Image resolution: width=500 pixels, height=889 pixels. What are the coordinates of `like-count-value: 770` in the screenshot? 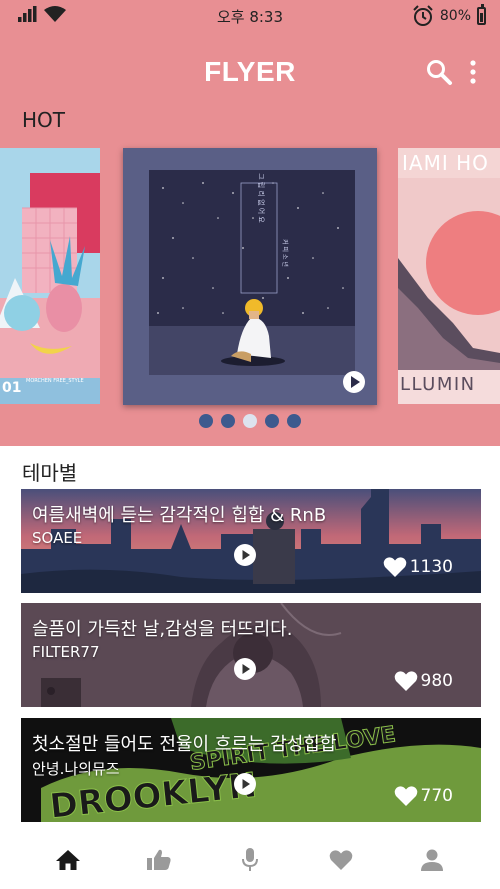 It's located at (436, 796).